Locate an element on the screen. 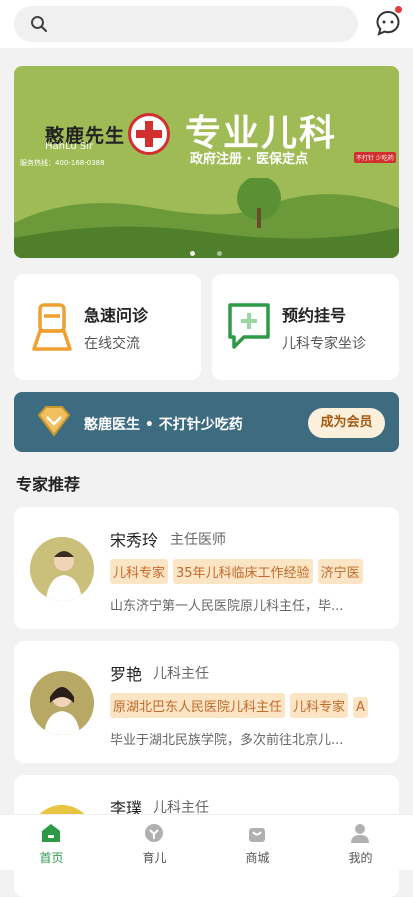 The height and width of the screenshot is (897, 413). doctor-tag: A is located at coordinates (360, 707).